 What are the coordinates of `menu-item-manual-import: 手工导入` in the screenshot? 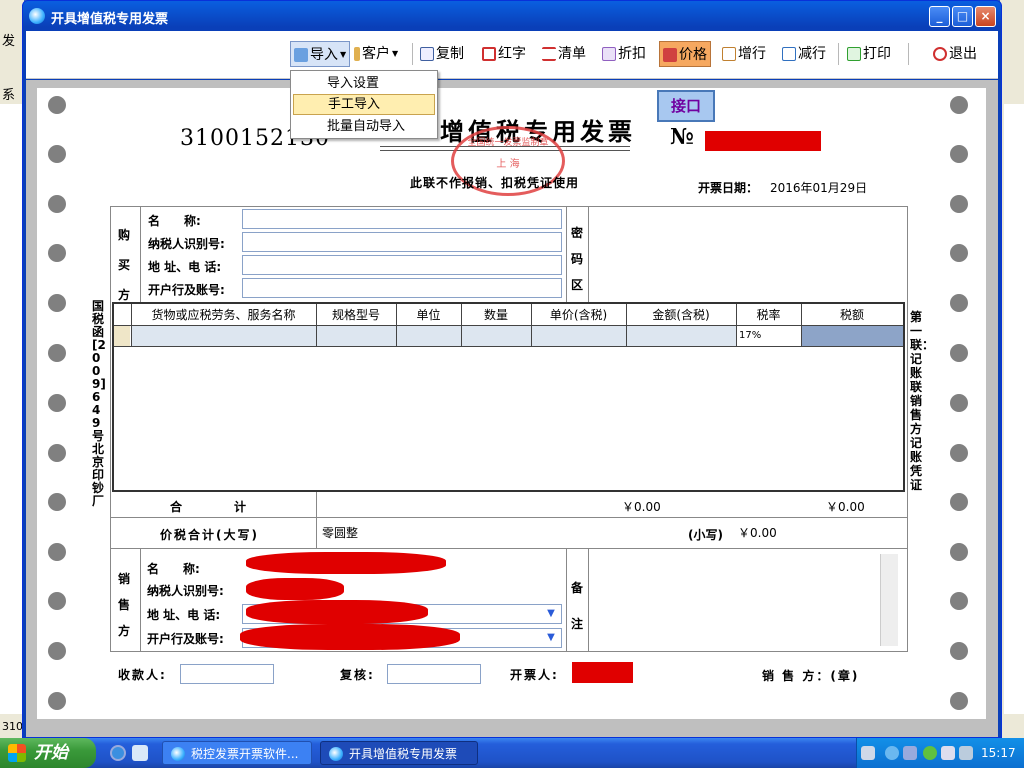 It's located at (364, 104).